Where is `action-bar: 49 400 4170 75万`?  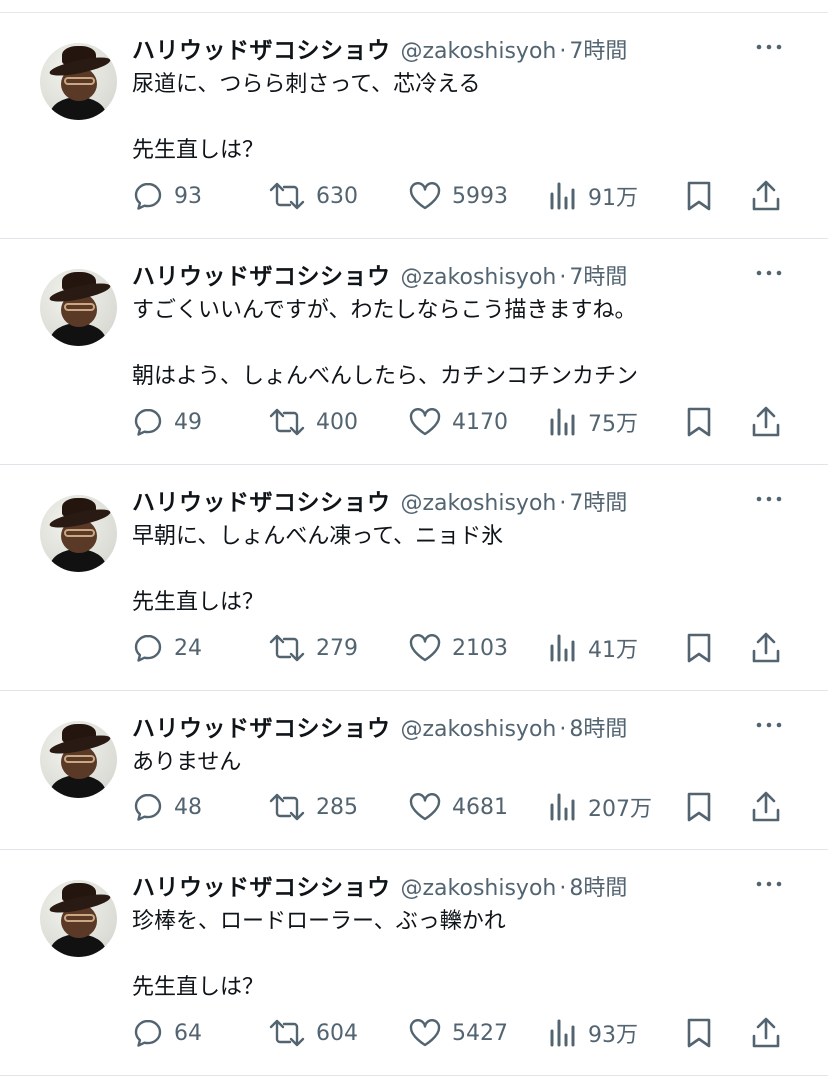 action-bar: 49 400 4170 75万 is located at coordinates (462, 422).